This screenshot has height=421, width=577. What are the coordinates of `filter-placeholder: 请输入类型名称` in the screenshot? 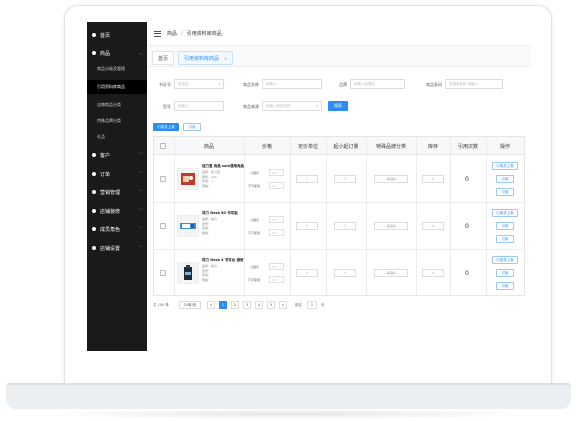 It's located at (278, 105).